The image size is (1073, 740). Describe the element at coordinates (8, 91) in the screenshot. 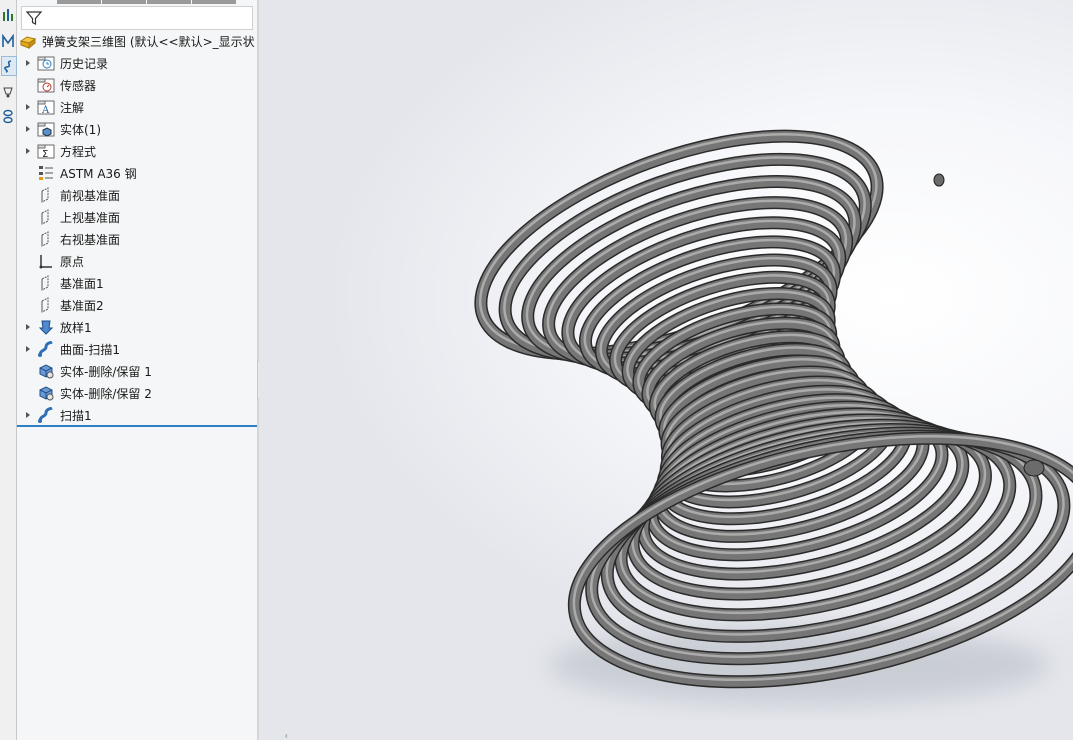

I see `dimxpert-icon` at that location.